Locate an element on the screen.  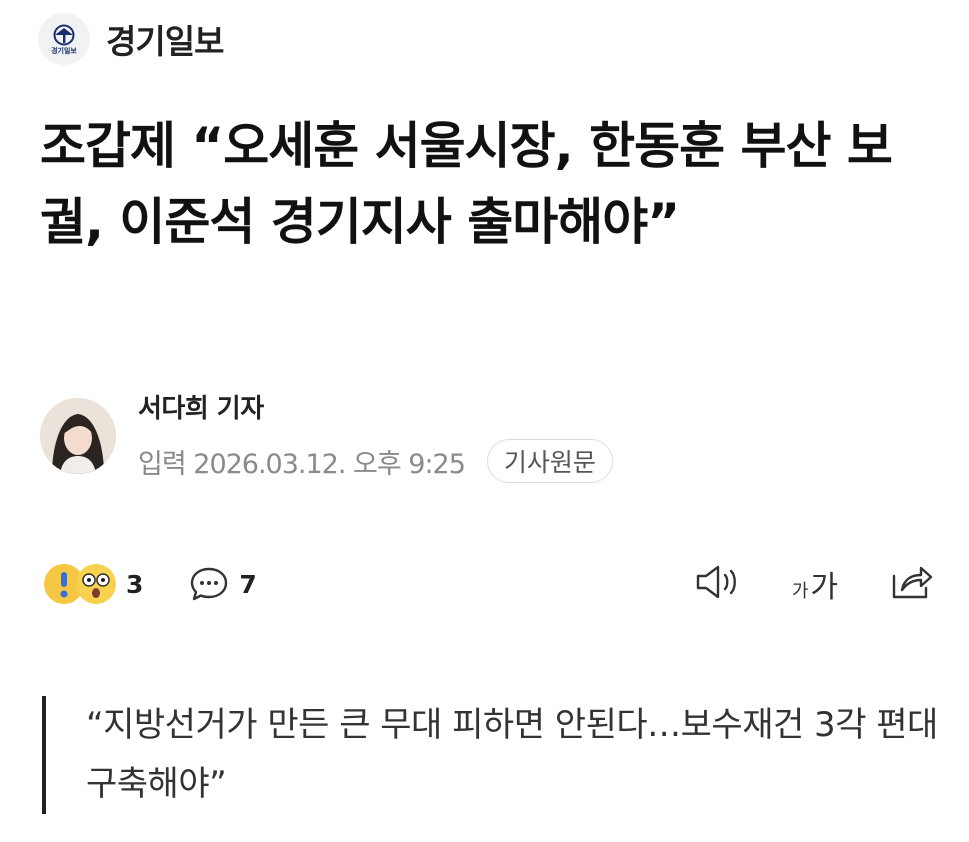
reporter-name: 서다희 기자 is located at coordinates (375, 406).